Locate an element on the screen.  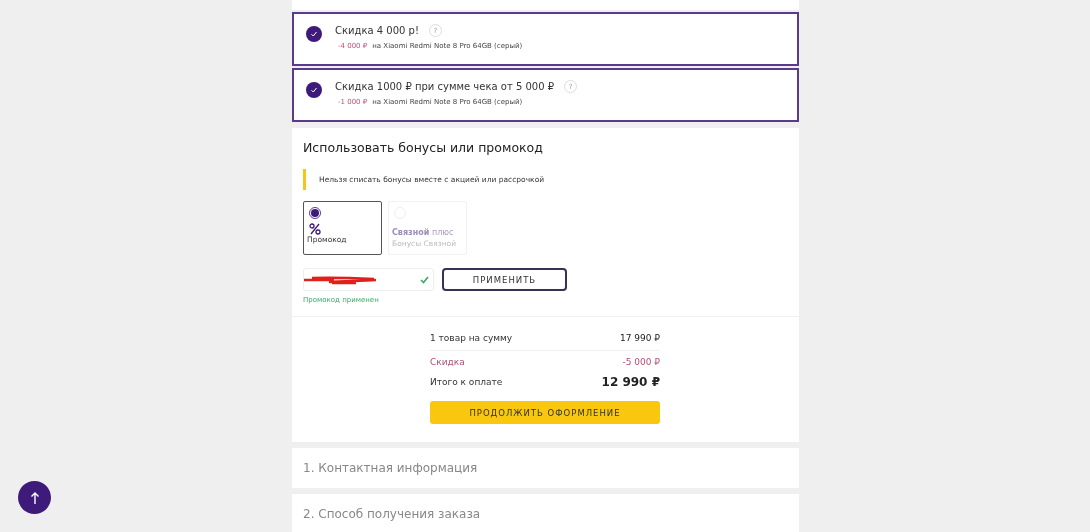
step-header: 1. Контактная информация is located at coordinates (545, 468).